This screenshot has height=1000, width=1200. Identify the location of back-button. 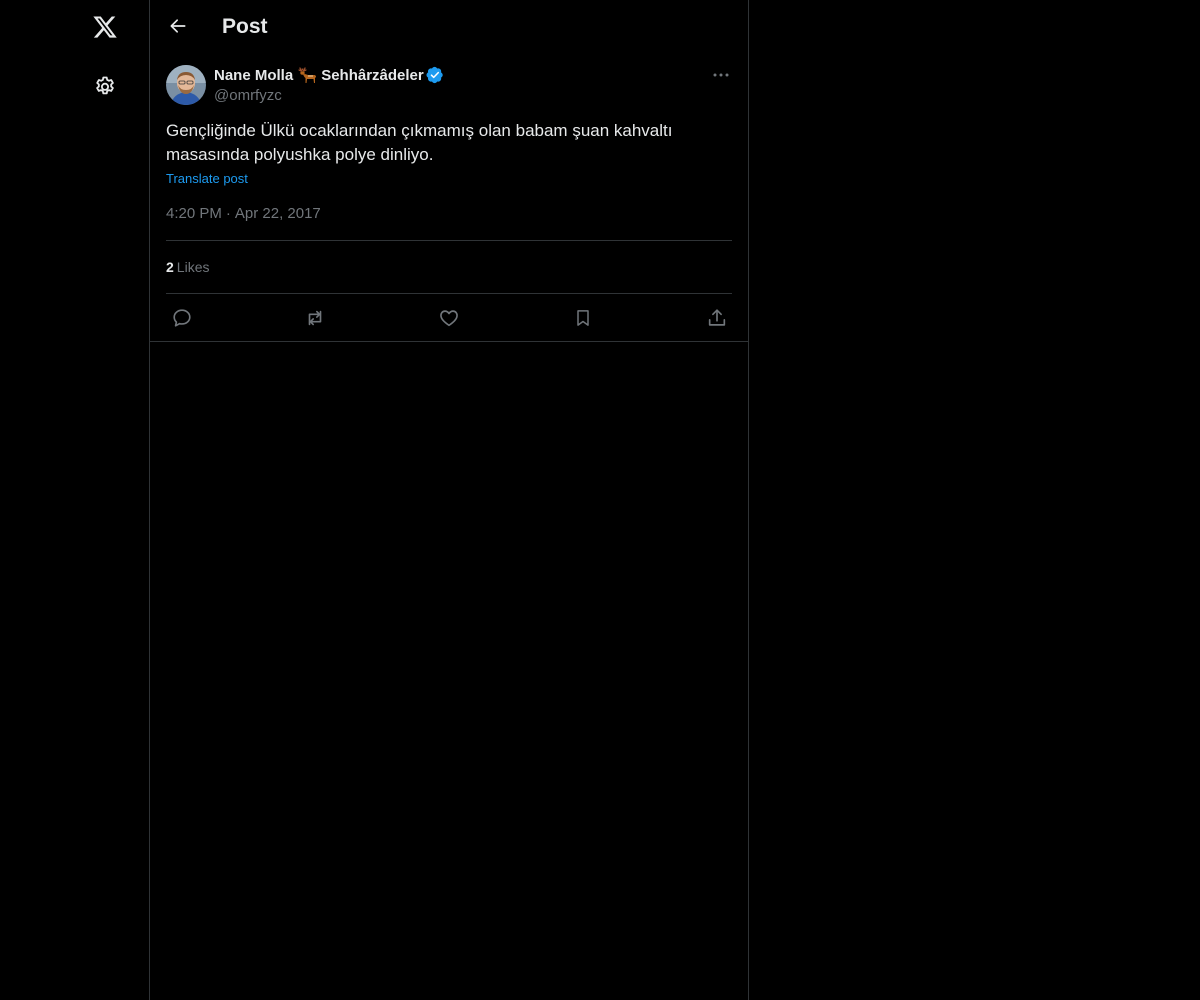
(178, 26).